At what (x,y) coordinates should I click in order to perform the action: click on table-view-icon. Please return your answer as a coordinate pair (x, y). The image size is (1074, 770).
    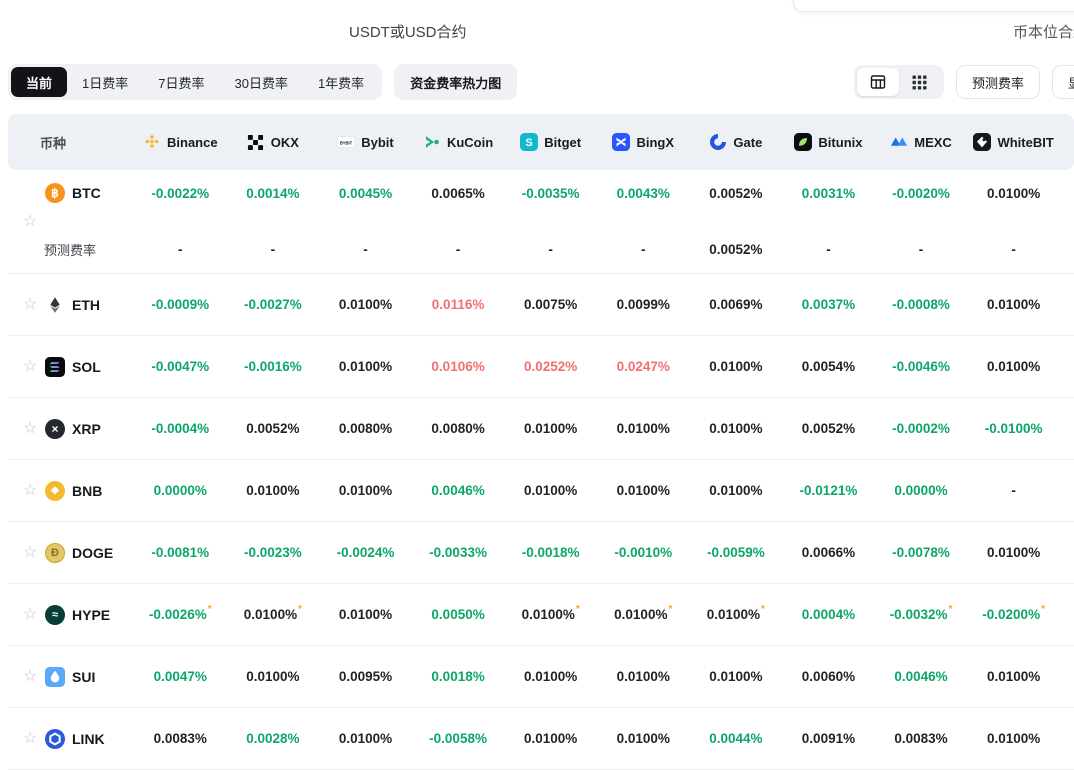
    Looking at the image, I should click on (878, 82).